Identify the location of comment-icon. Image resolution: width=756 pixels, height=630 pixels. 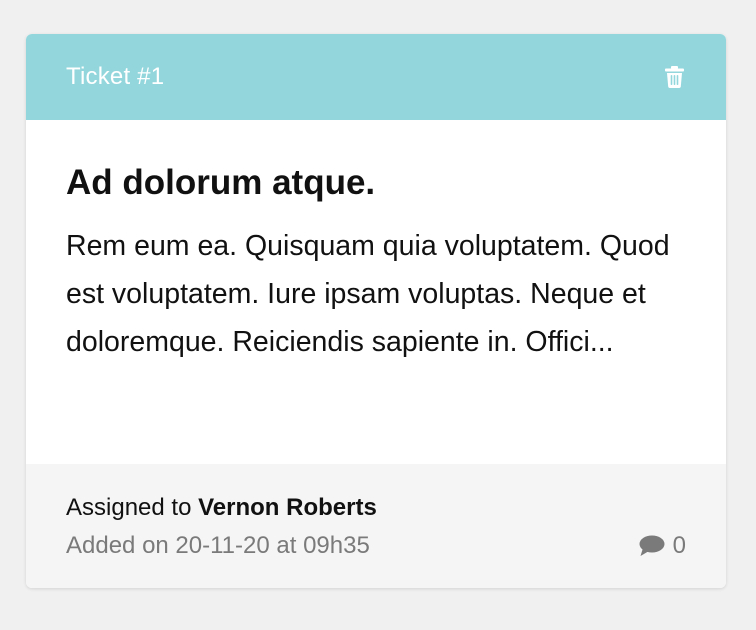
(652, 545).